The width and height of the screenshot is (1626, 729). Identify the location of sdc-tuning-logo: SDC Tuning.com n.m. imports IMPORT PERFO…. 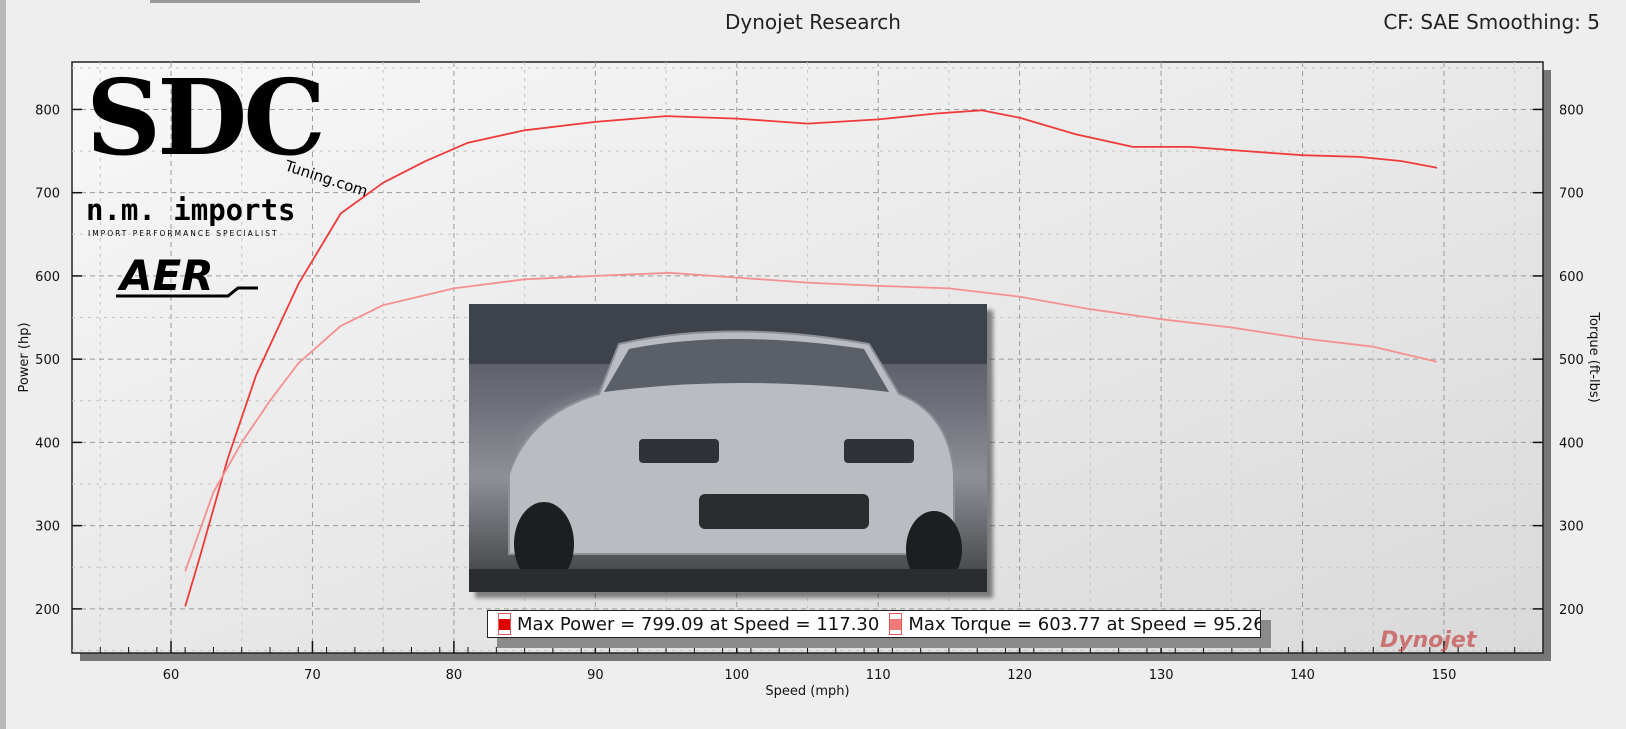
(228, 181).